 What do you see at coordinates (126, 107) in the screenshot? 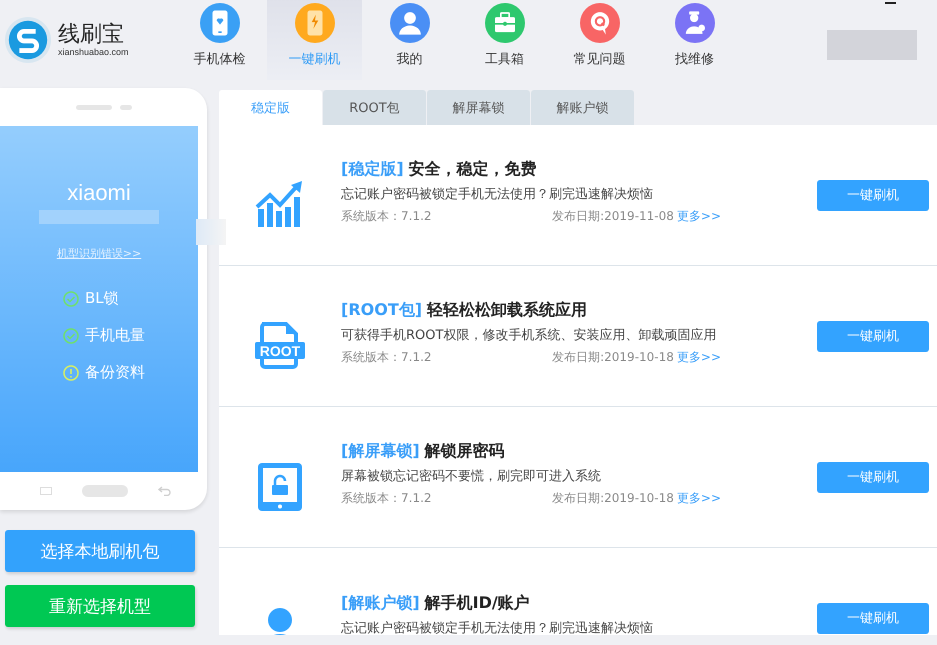
I see `camera-icon` at bounding box center [126, 107].